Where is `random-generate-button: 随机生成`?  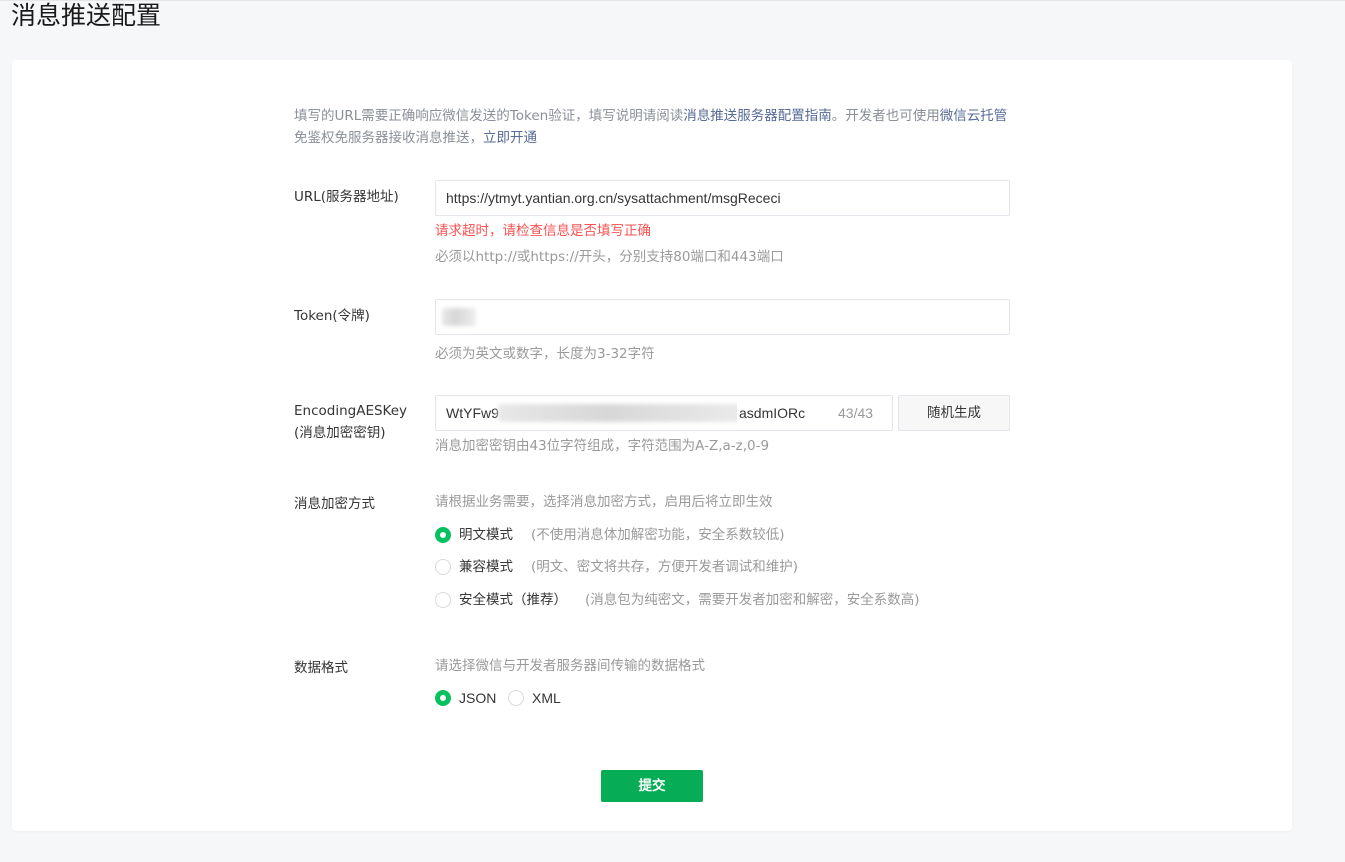 random-generate-button: 随机生成 is located at coordinates (954, 413).